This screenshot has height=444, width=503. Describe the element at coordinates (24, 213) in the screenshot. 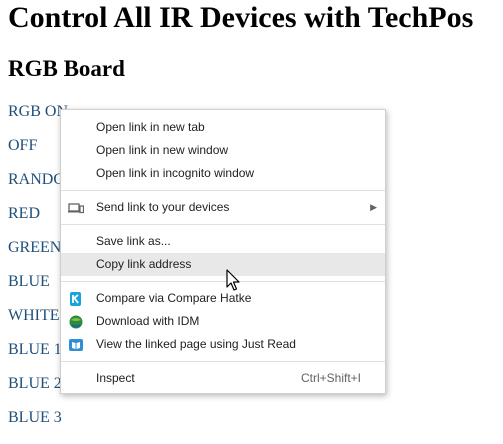

I see `link-red: RED` at that location.